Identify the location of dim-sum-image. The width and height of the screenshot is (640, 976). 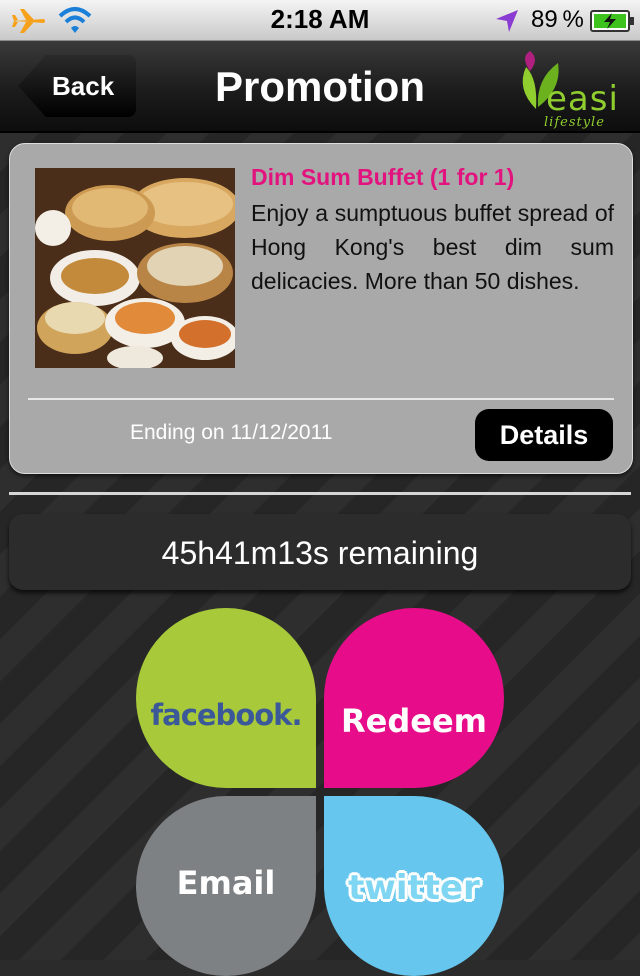
(135, 268).